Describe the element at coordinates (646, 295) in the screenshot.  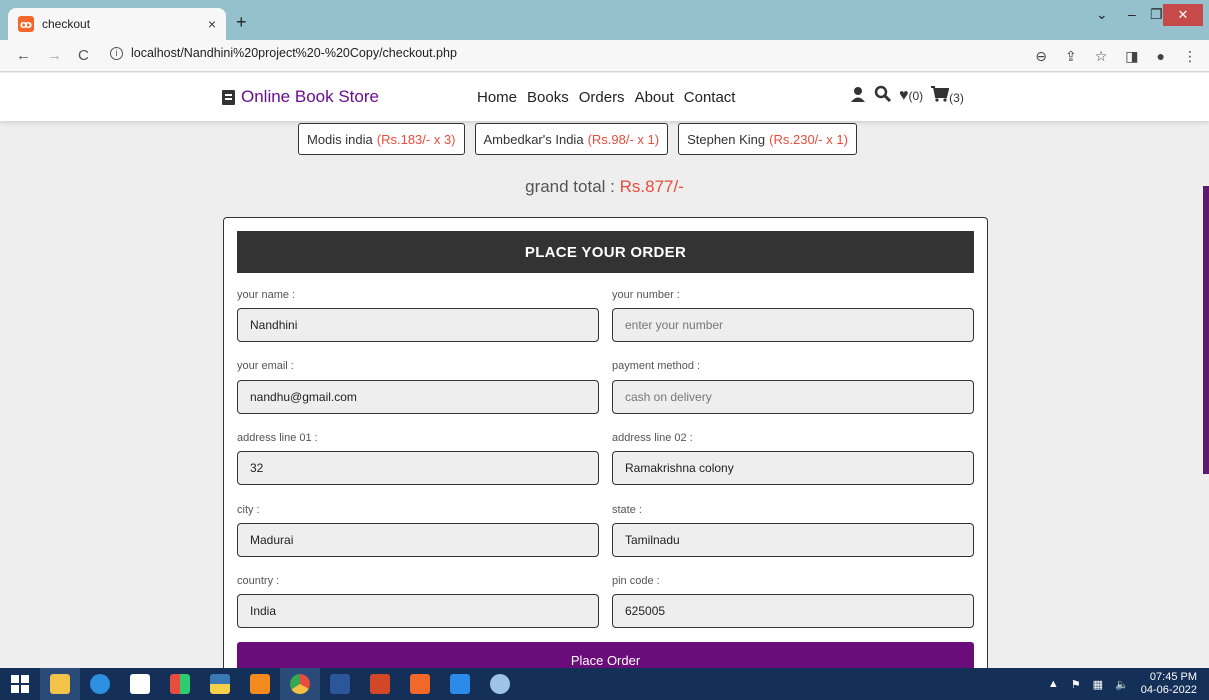
I see `number-label: your number :` at that location.